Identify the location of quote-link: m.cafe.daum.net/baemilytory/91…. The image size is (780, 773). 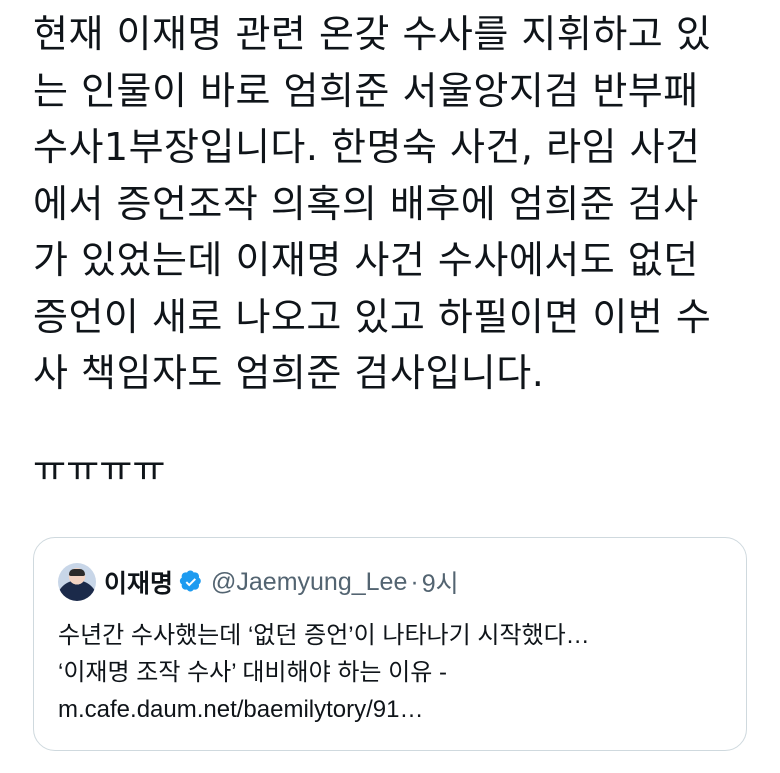
(393, 709).